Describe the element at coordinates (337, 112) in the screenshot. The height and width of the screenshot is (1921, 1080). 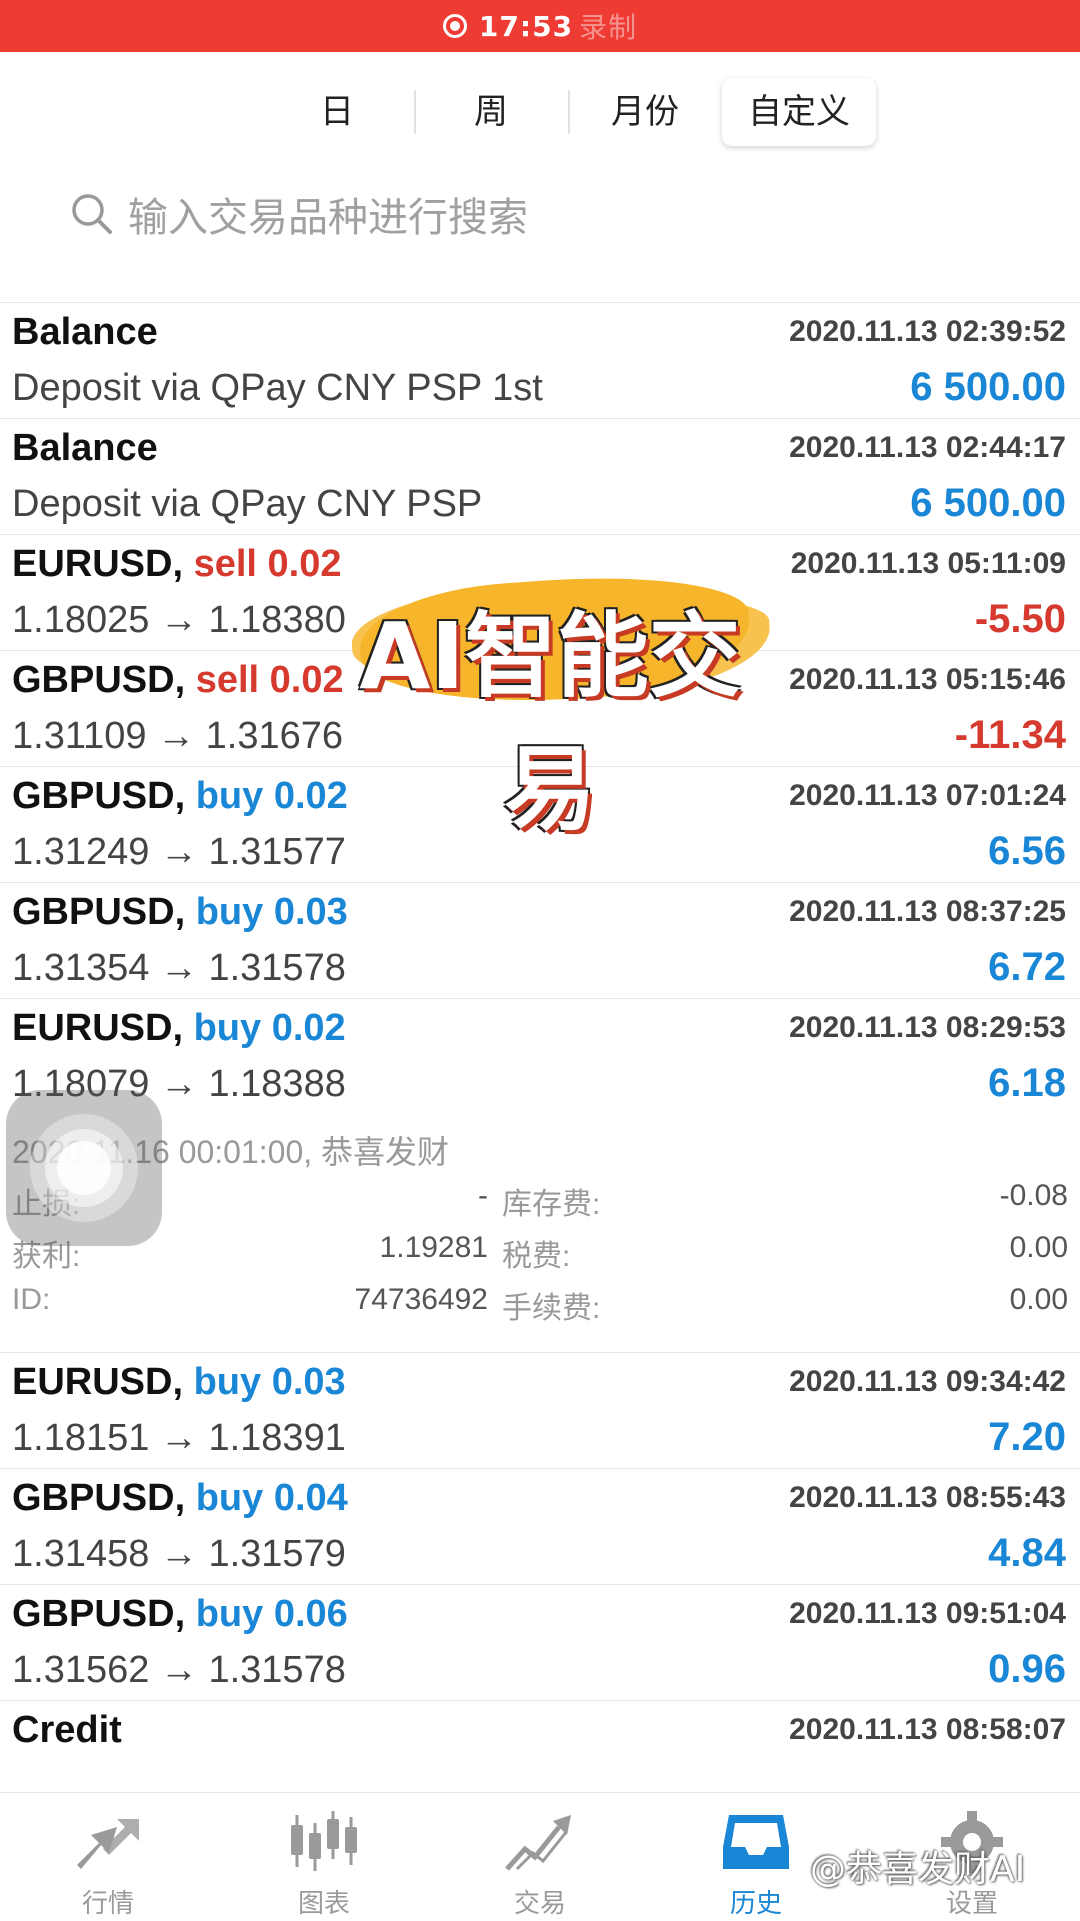
I see `tab-day: 日` at that location.